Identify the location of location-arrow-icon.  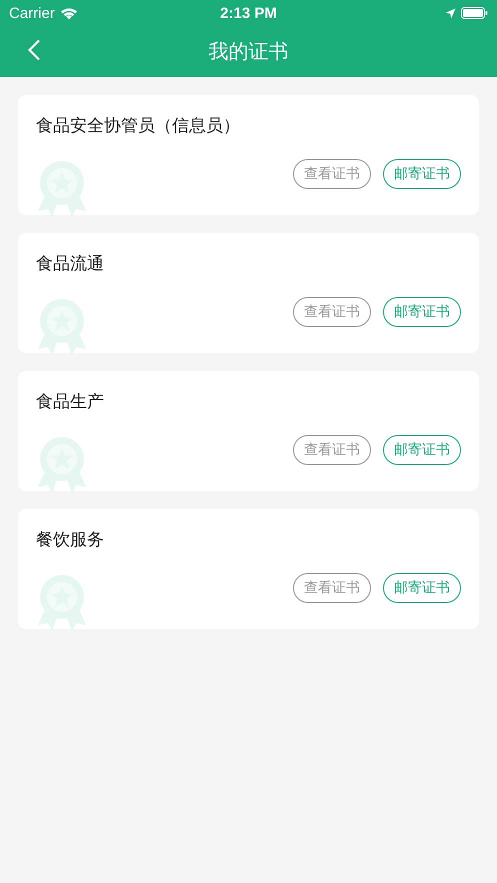
(450, 13).